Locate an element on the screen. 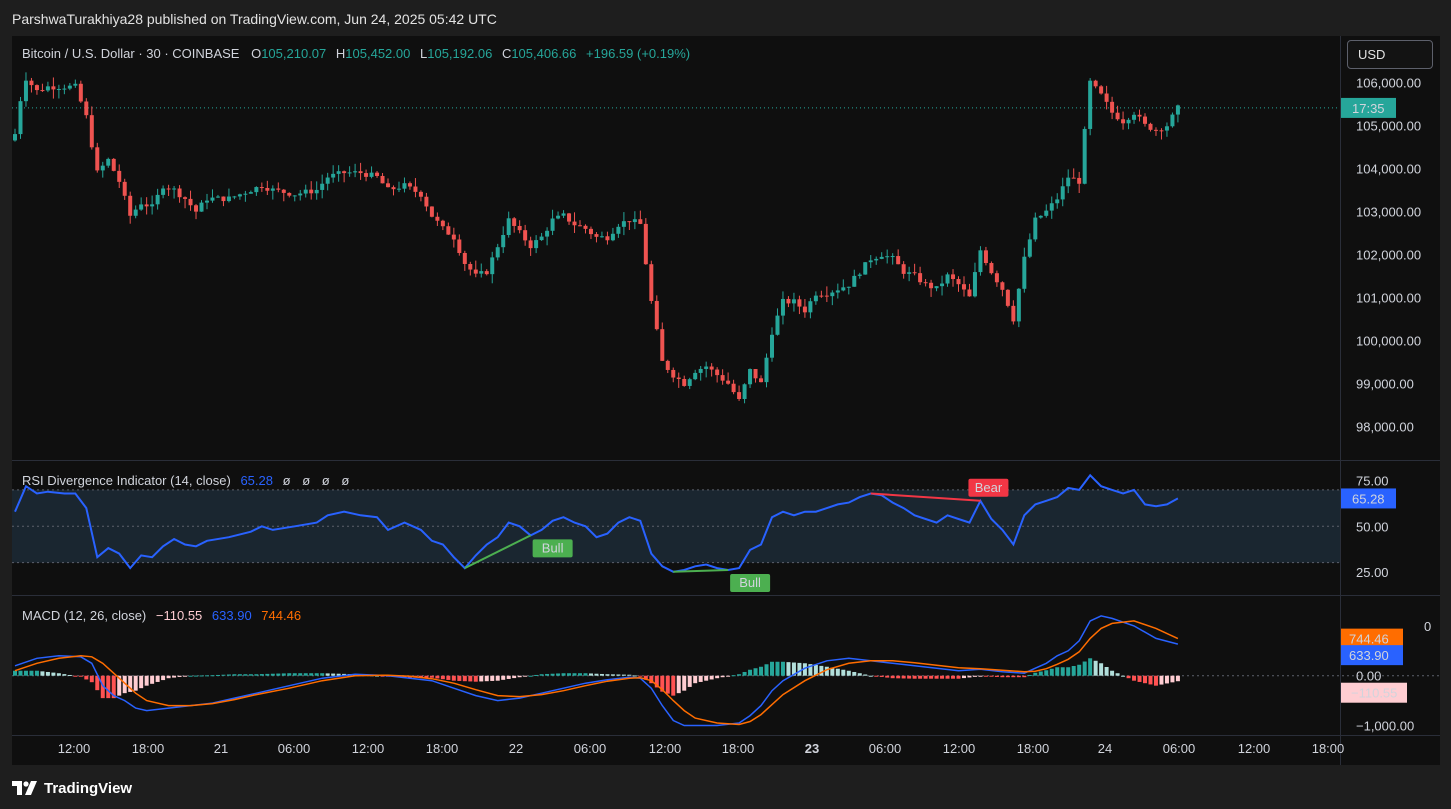 Image resolution: width=1451 pixels, height=809 pixels. rsi-title: RSI Divergence Indicator (14, close) is located at coordinates (126, 480).